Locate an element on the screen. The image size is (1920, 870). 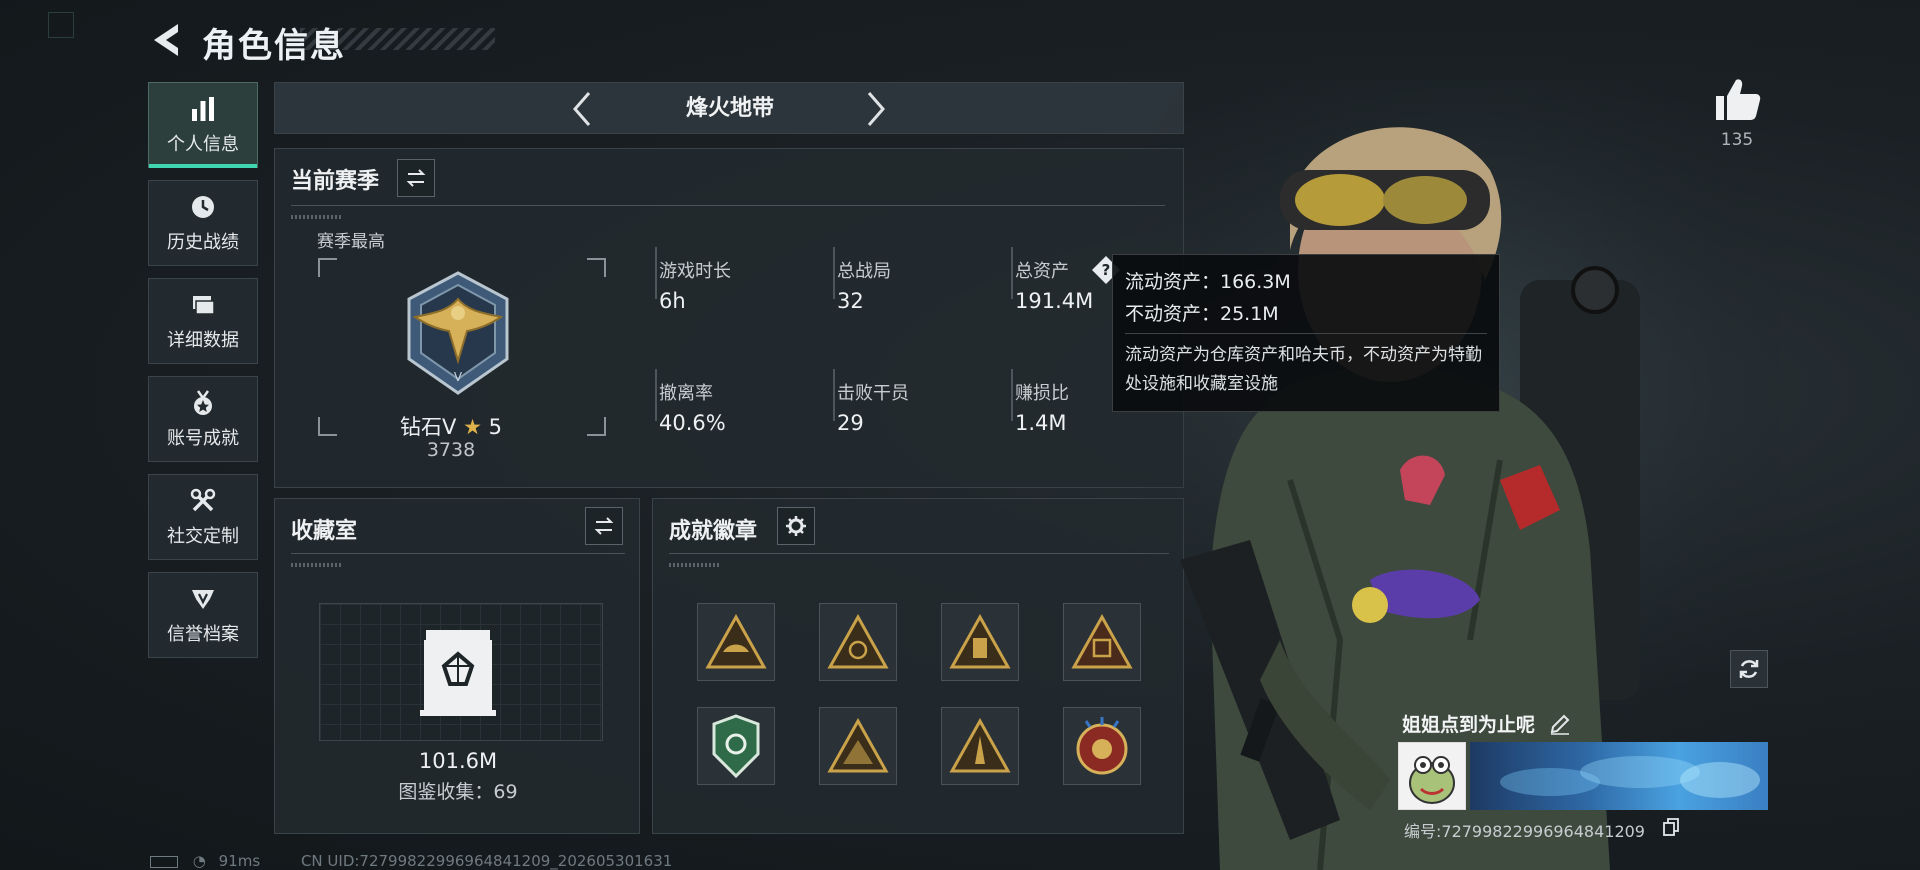
sidebar-item-label: 个人信息 is located at coordinates (203, 144).